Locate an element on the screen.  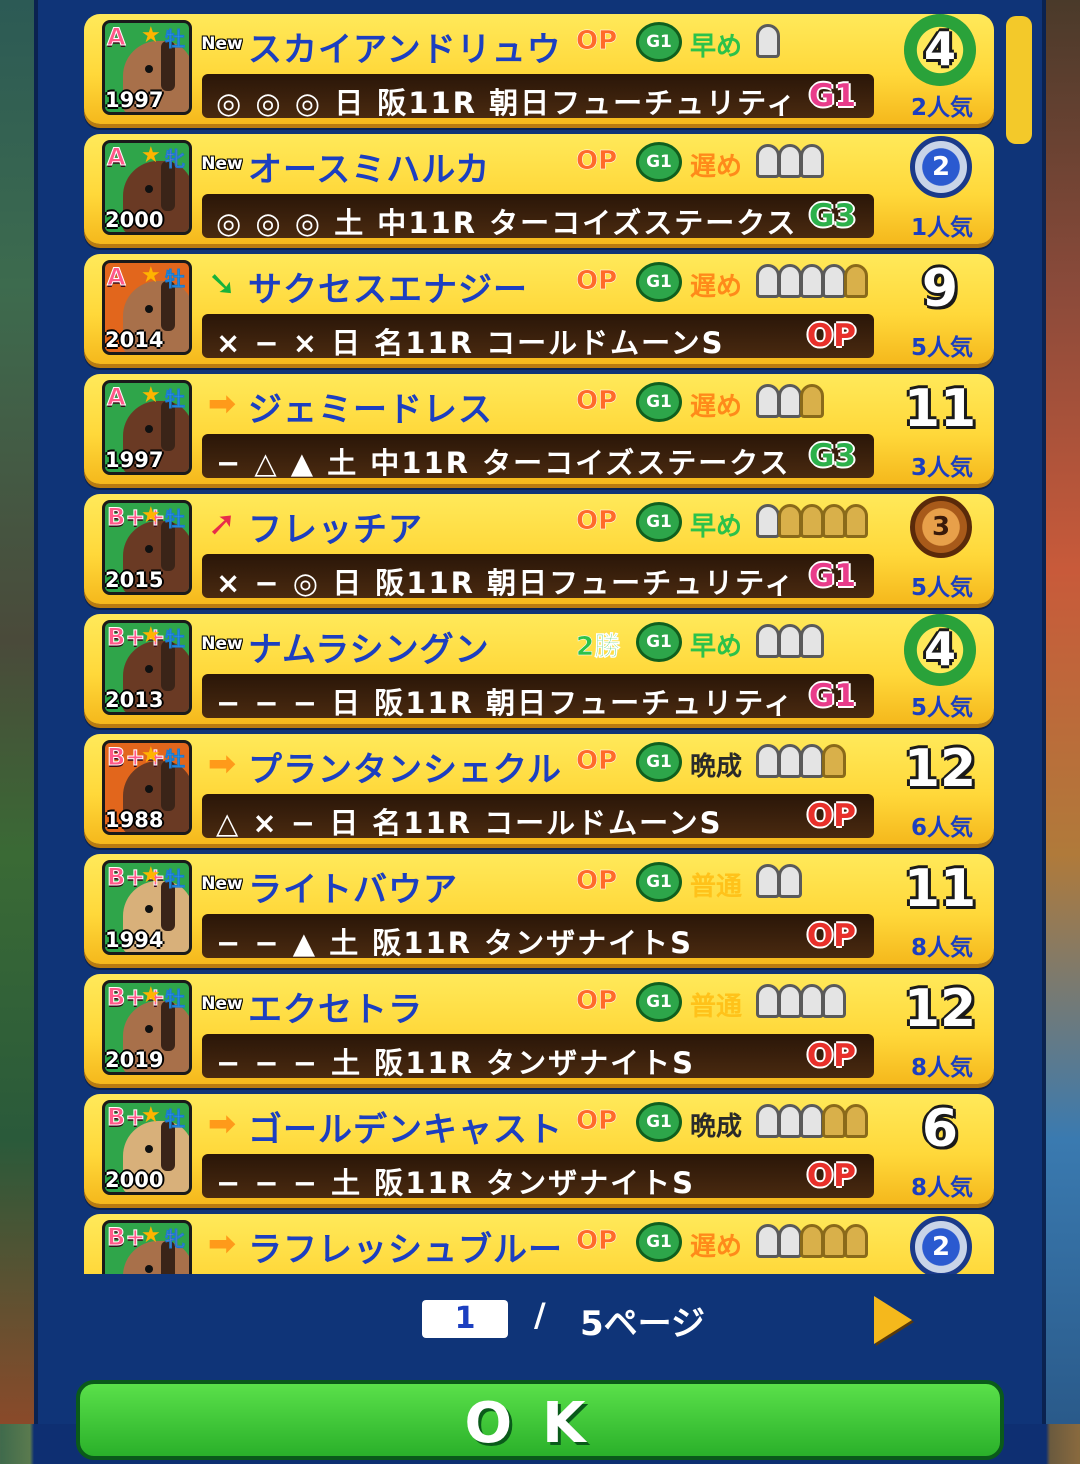
race-info: × − × 日 名11R コールドムーンS is located at coordinates (470, 343).